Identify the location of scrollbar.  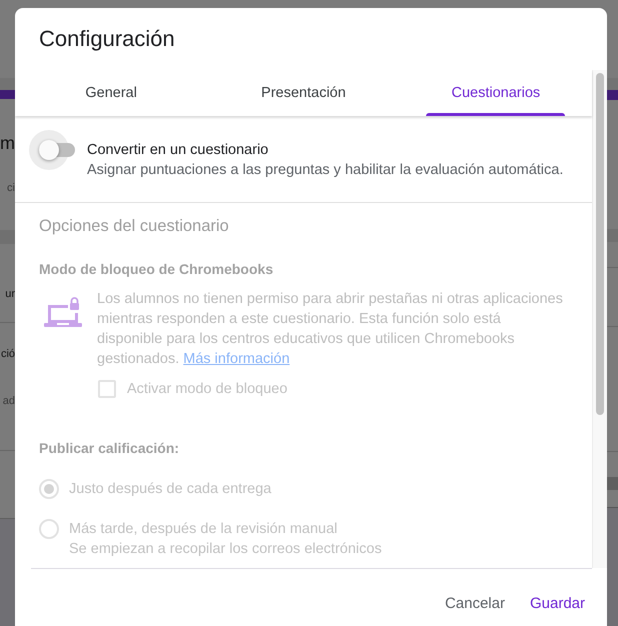
(599, 319).